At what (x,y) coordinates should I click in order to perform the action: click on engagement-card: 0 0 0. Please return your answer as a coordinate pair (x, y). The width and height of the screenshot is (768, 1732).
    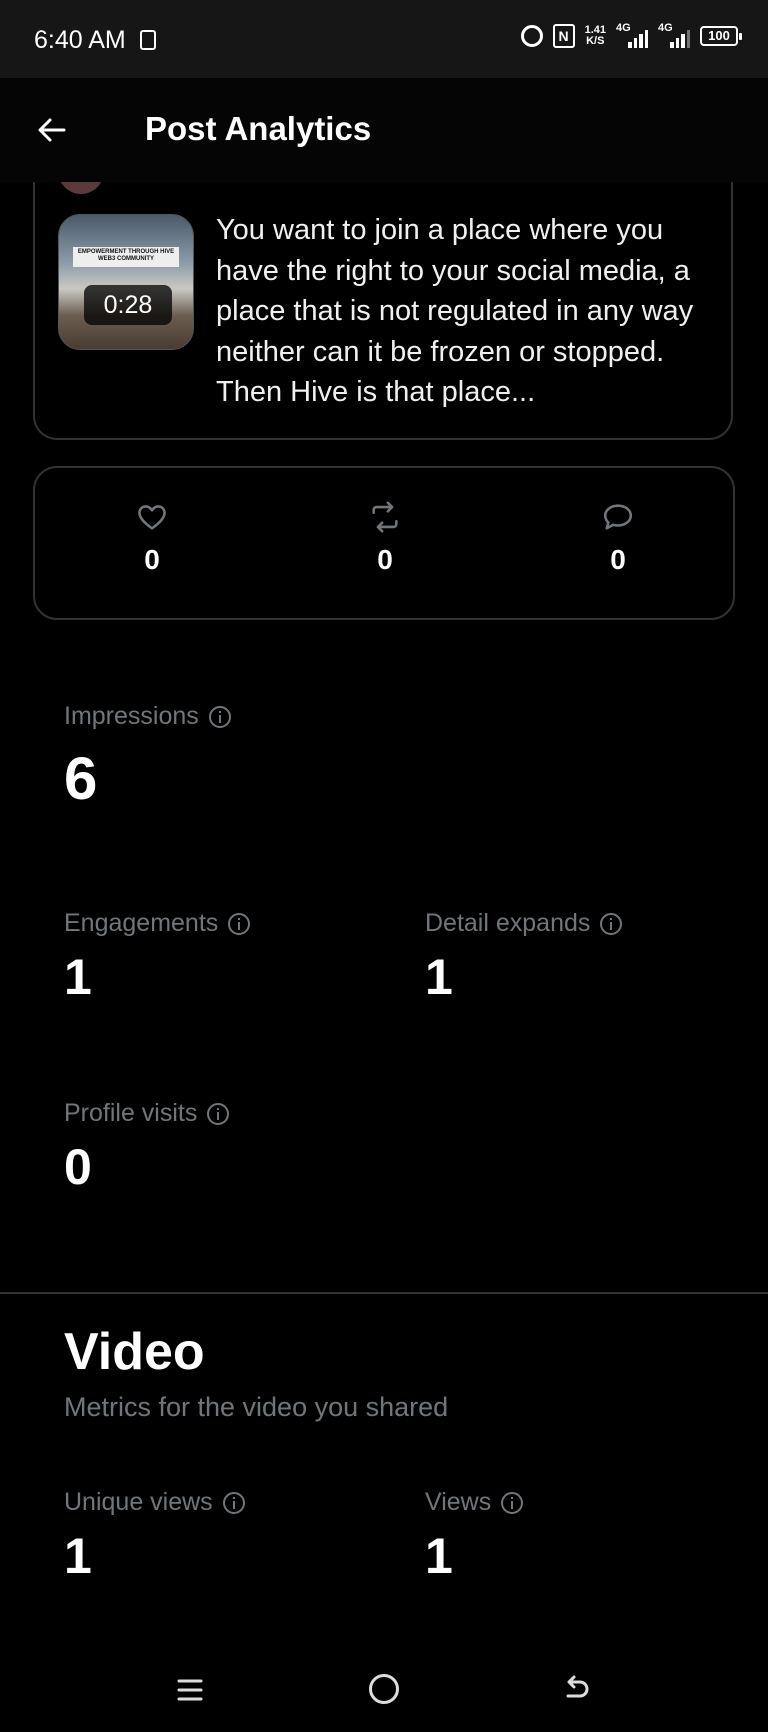
    Looking at the image, I should click on (384, 543).